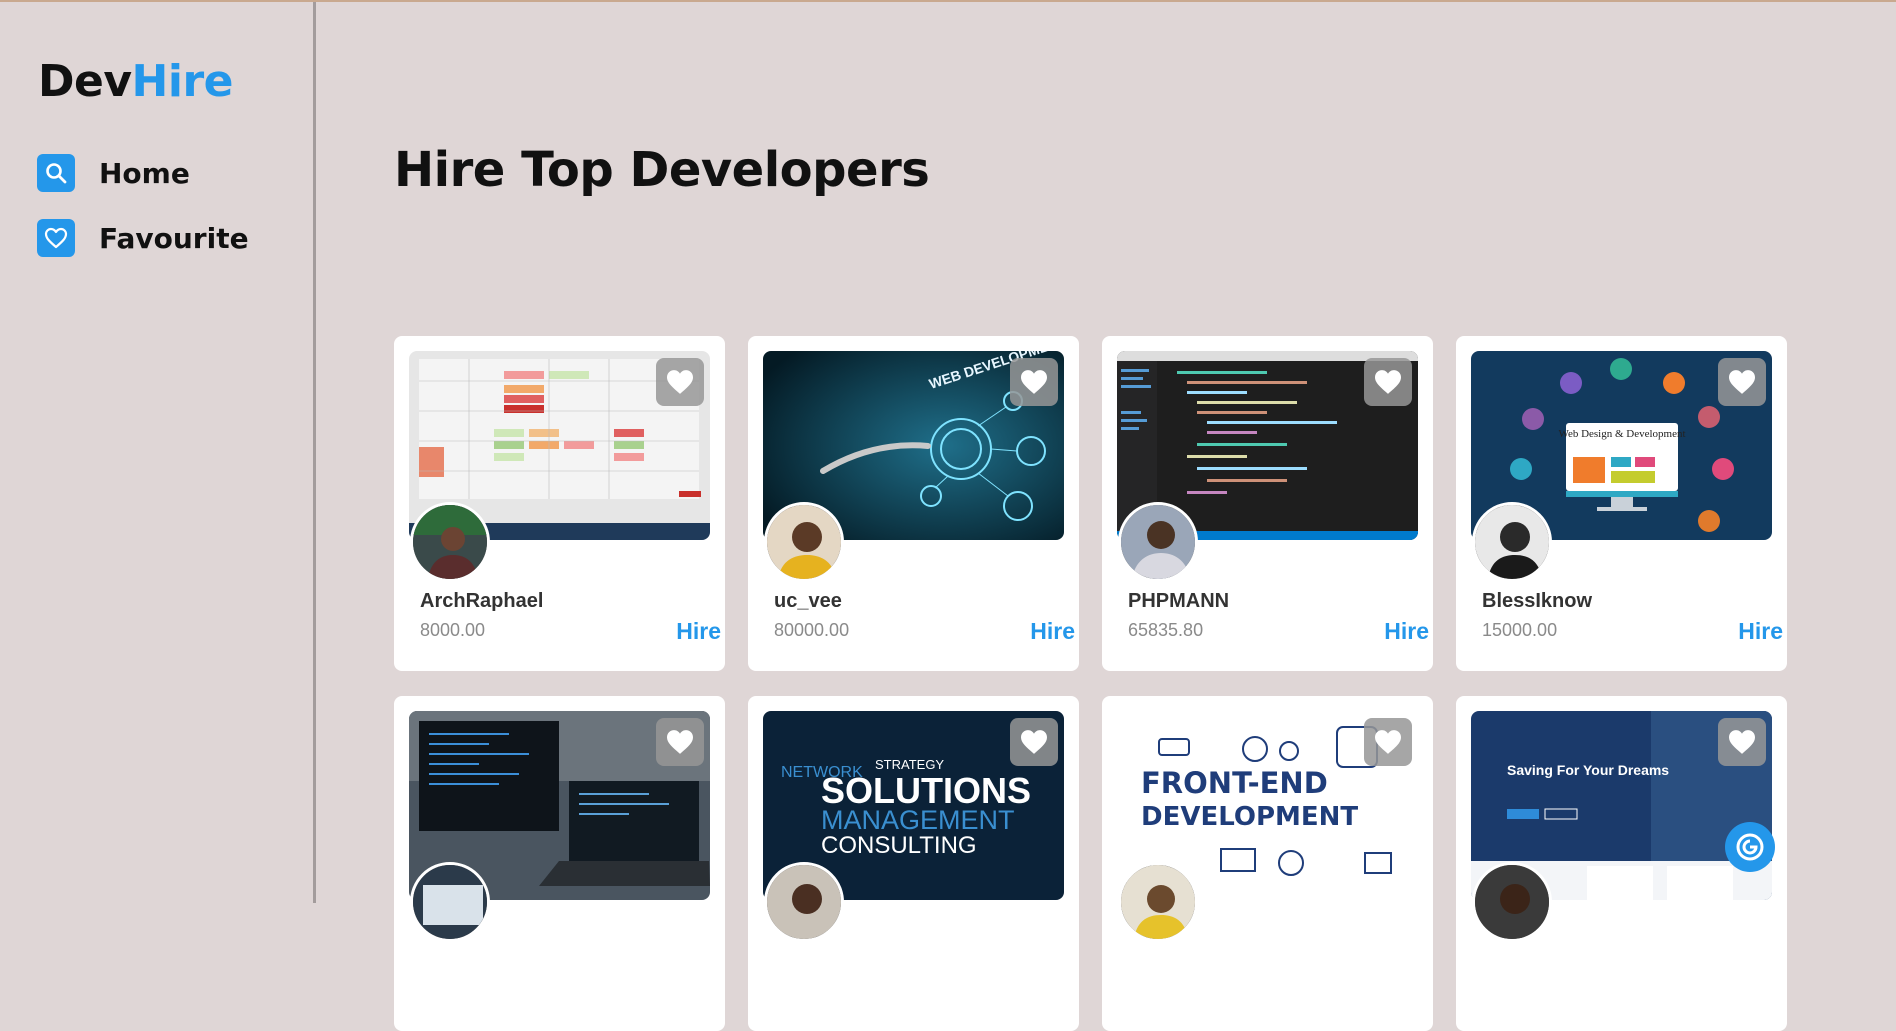 Image resolution: width=1896 pixels, height=1031 pixels. I want to click on developer-price: 15000.00, so click(1520, 630).